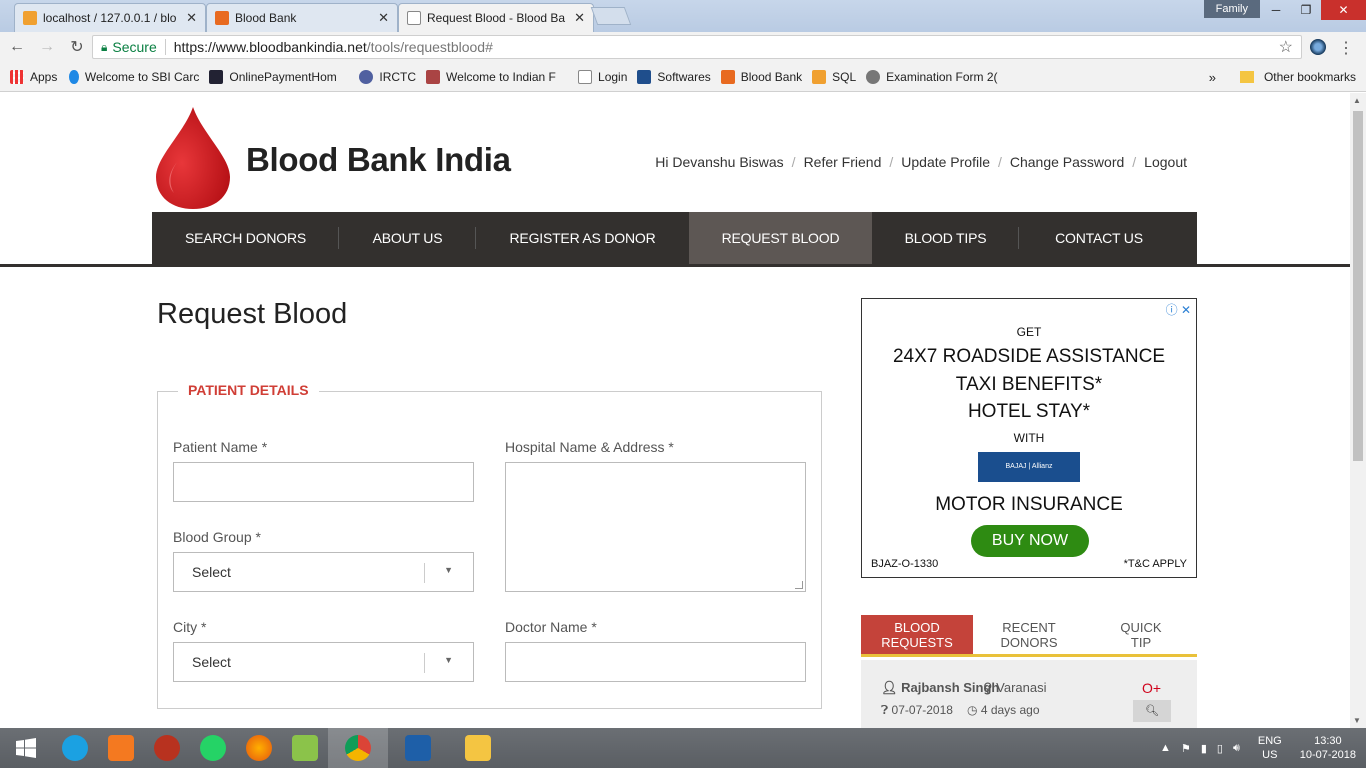 The image size is (1366, 768). I want to click on change-password-link: Change Password, so click(1067, 162).